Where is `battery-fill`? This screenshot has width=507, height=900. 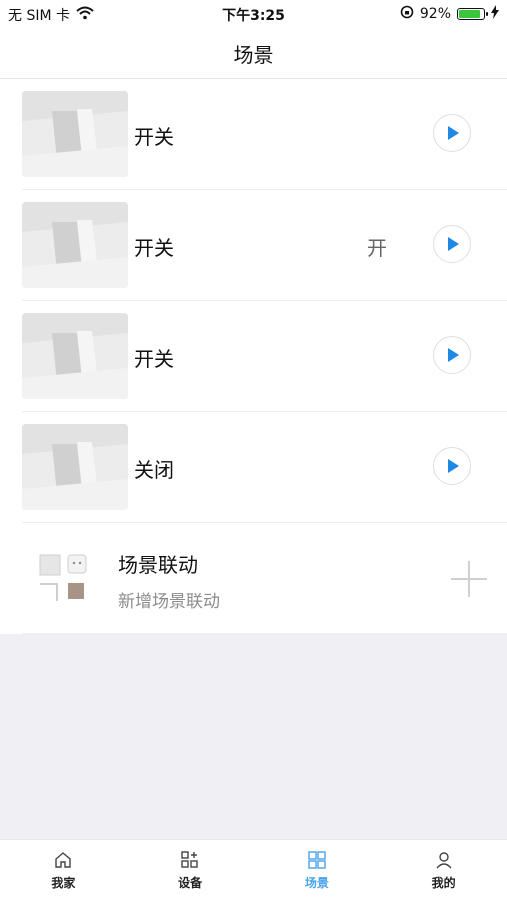 battery-fill is located at coordinates (470, 14).